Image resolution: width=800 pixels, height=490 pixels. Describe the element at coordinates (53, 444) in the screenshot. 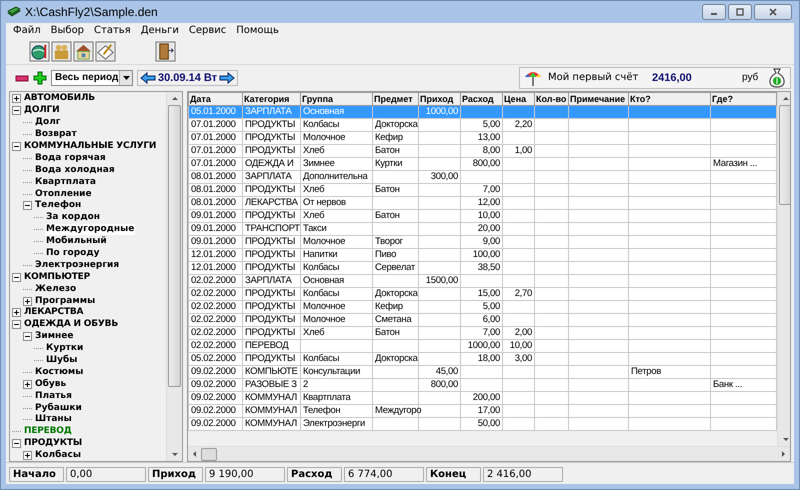

I see `tree-item: ПРОДУКТЫ` at that location.